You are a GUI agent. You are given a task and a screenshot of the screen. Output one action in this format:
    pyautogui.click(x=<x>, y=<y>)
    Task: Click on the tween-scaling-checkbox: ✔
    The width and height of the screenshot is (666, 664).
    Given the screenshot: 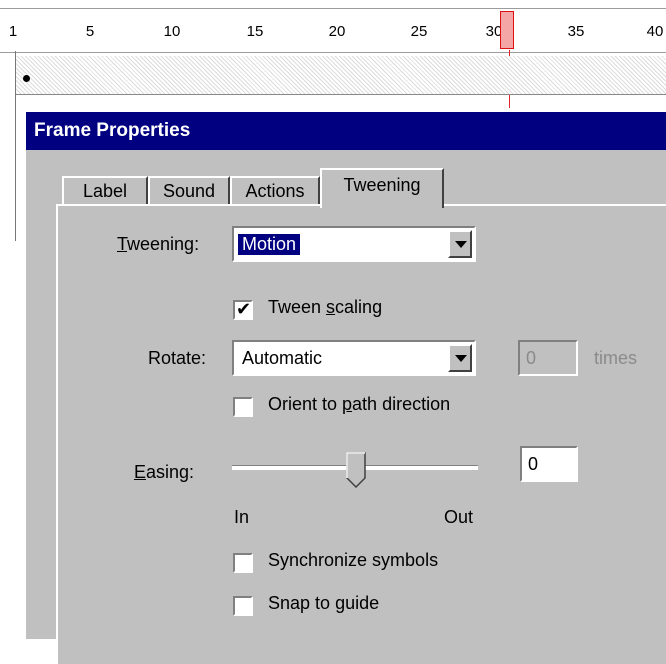 What is the action you would take?
    pyautogui.click(x=243, y=309)
    